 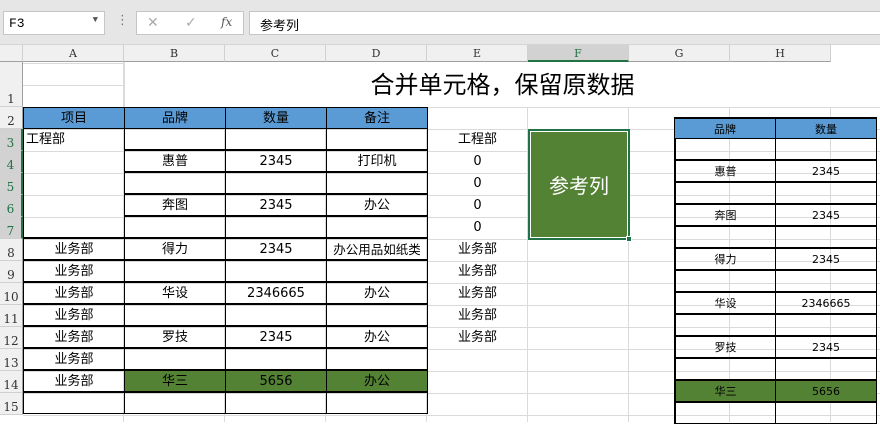 What do you see at coordinates (564, 23) in the screenshot?
I see `formula-input: 参考列` at bounding box center [564, 23].